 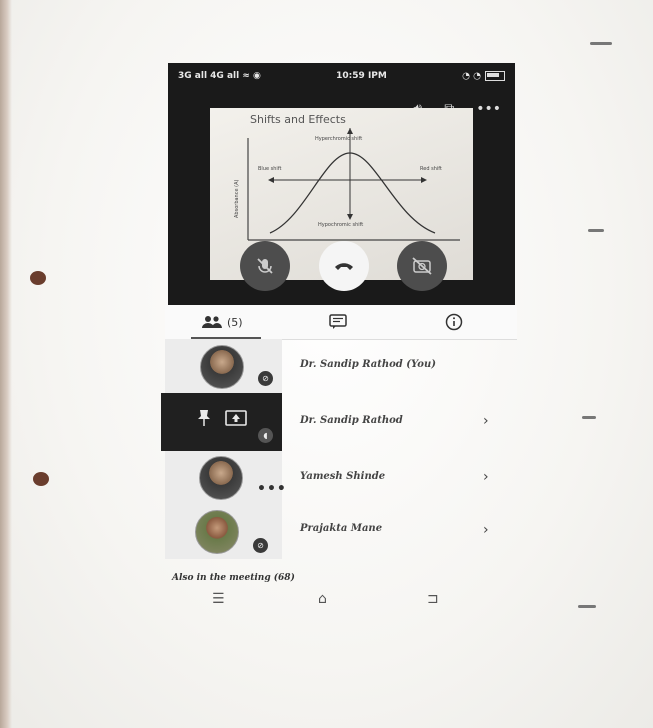 What do you see at coordinates (351, 420) in the screenshot?
I see `participant-name: Dr. Sandip Rathod` at bounding box center [351, 420].